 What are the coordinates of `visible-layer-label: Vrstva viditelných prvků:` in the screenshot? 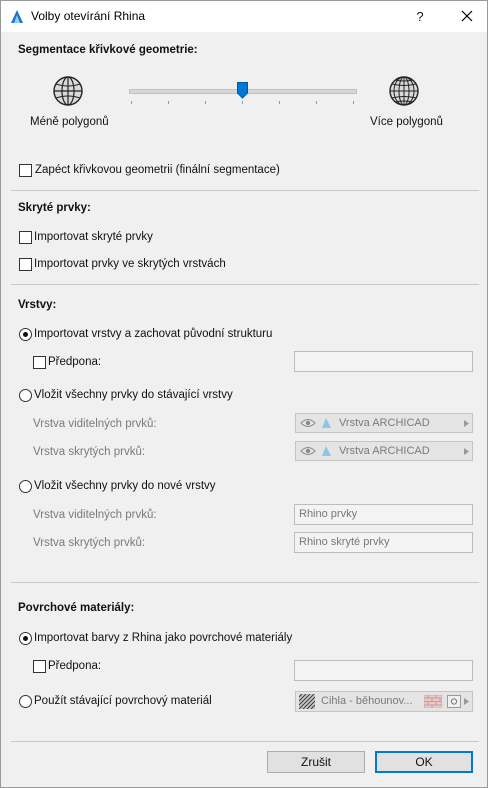 It's located at (95, 424).